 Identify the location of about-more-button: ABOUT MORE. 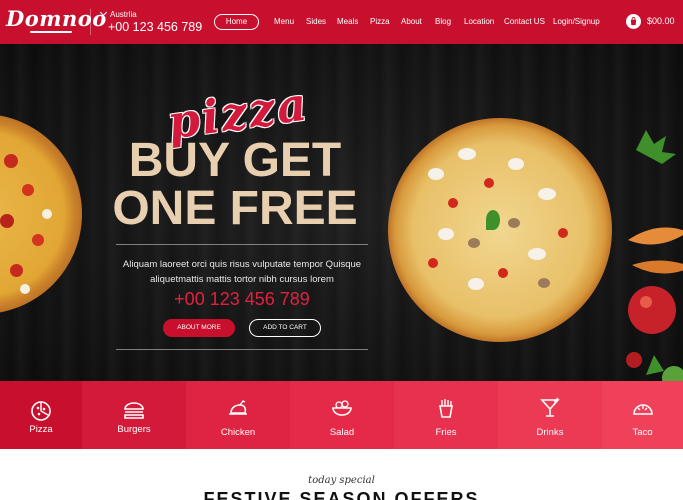
(199, 328).